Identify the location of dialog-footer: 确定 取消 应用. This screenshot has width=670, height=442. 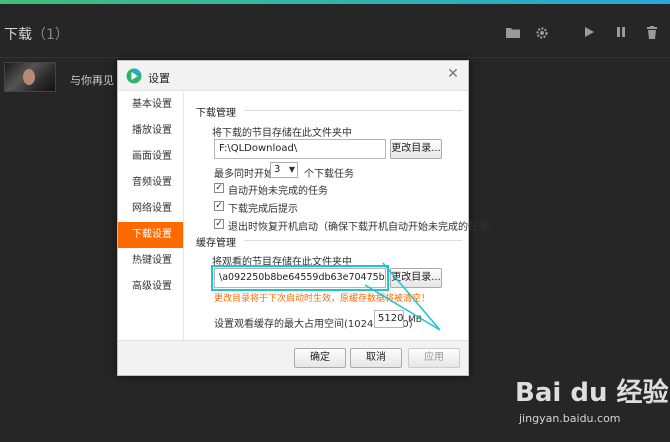
(293, 357).